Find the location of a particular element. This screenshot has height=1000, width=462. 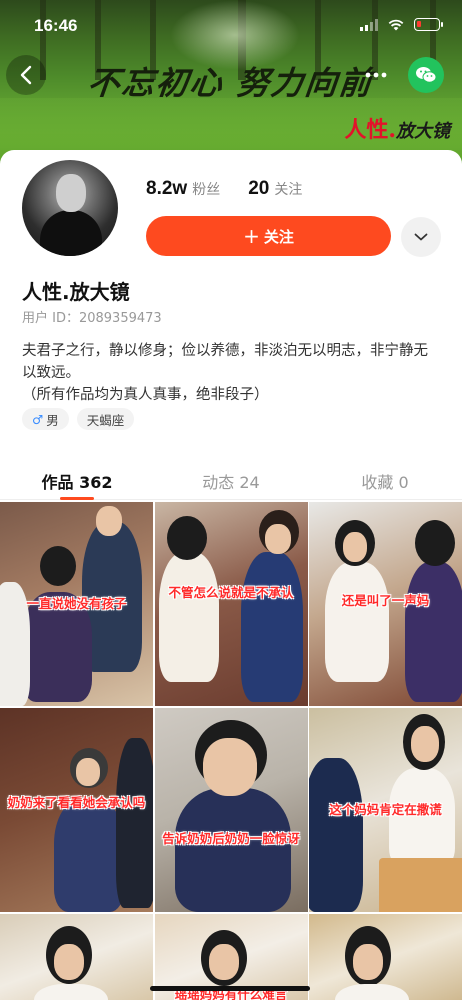

zodiac-tag: 天蝎座 is located at coordinates (105, 419).